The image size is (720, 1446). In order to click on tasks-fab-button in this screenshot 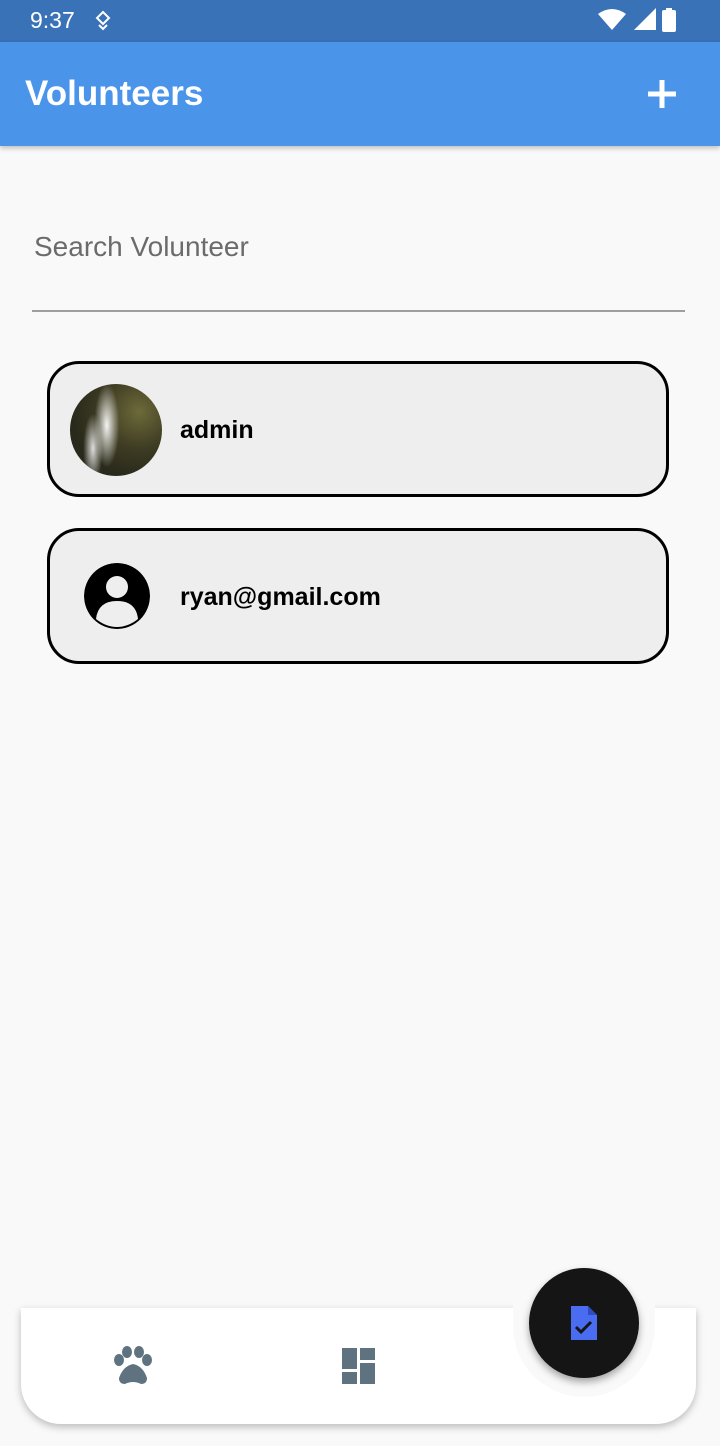, I will do `click(584, 1323)`.